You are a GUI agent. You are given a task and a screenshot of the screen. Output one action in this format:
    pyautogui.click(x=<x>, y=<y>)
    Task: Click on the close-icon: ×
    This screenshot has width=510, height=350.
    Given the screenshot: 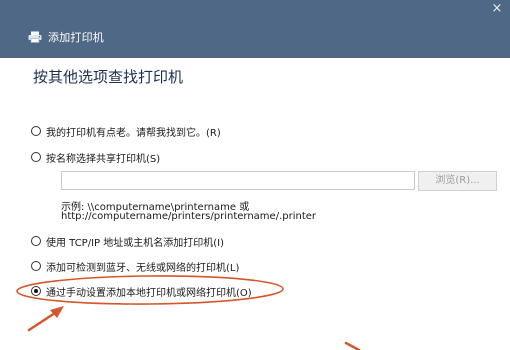 What is the action you would take?
    pyautogui.click(x=497, y=9)
    